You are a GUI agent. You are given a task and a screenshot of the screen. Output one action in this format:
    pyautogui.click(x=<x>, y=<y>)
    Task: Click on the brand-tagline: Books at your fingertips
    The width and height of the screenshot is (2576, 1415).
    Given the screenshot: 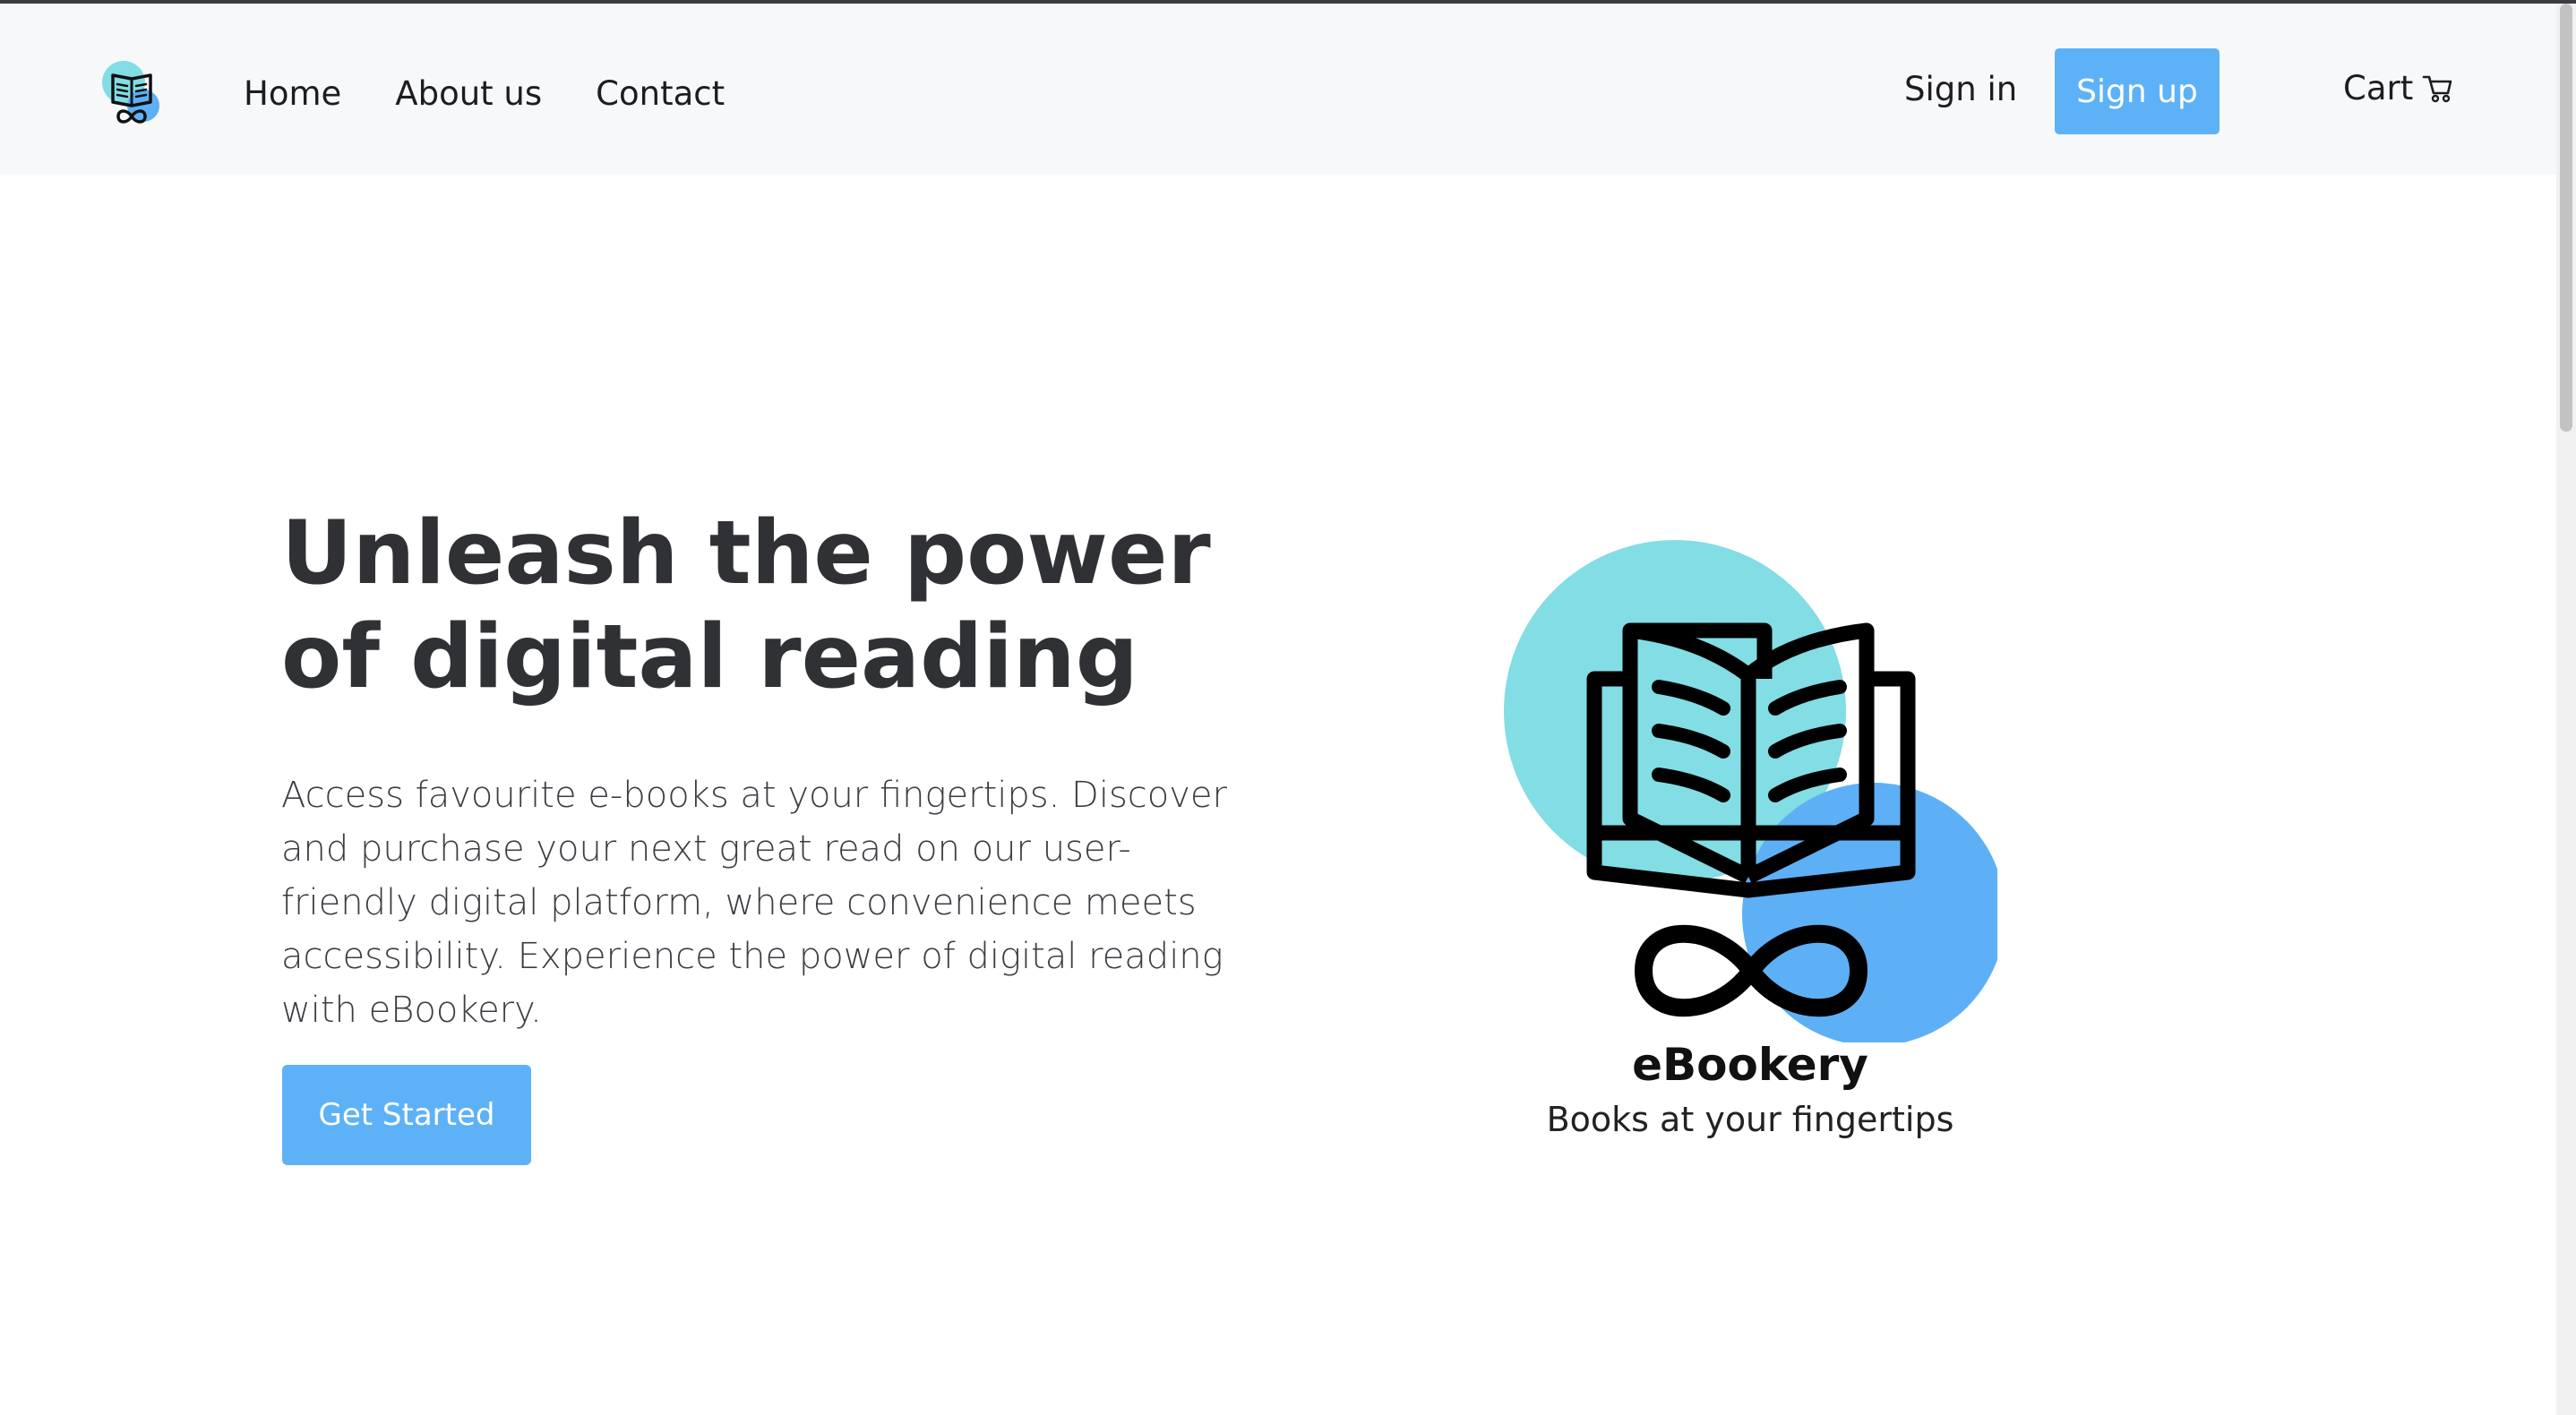 What is the action you would take?
    pyautogui.click(x=1750, y=1119)
    